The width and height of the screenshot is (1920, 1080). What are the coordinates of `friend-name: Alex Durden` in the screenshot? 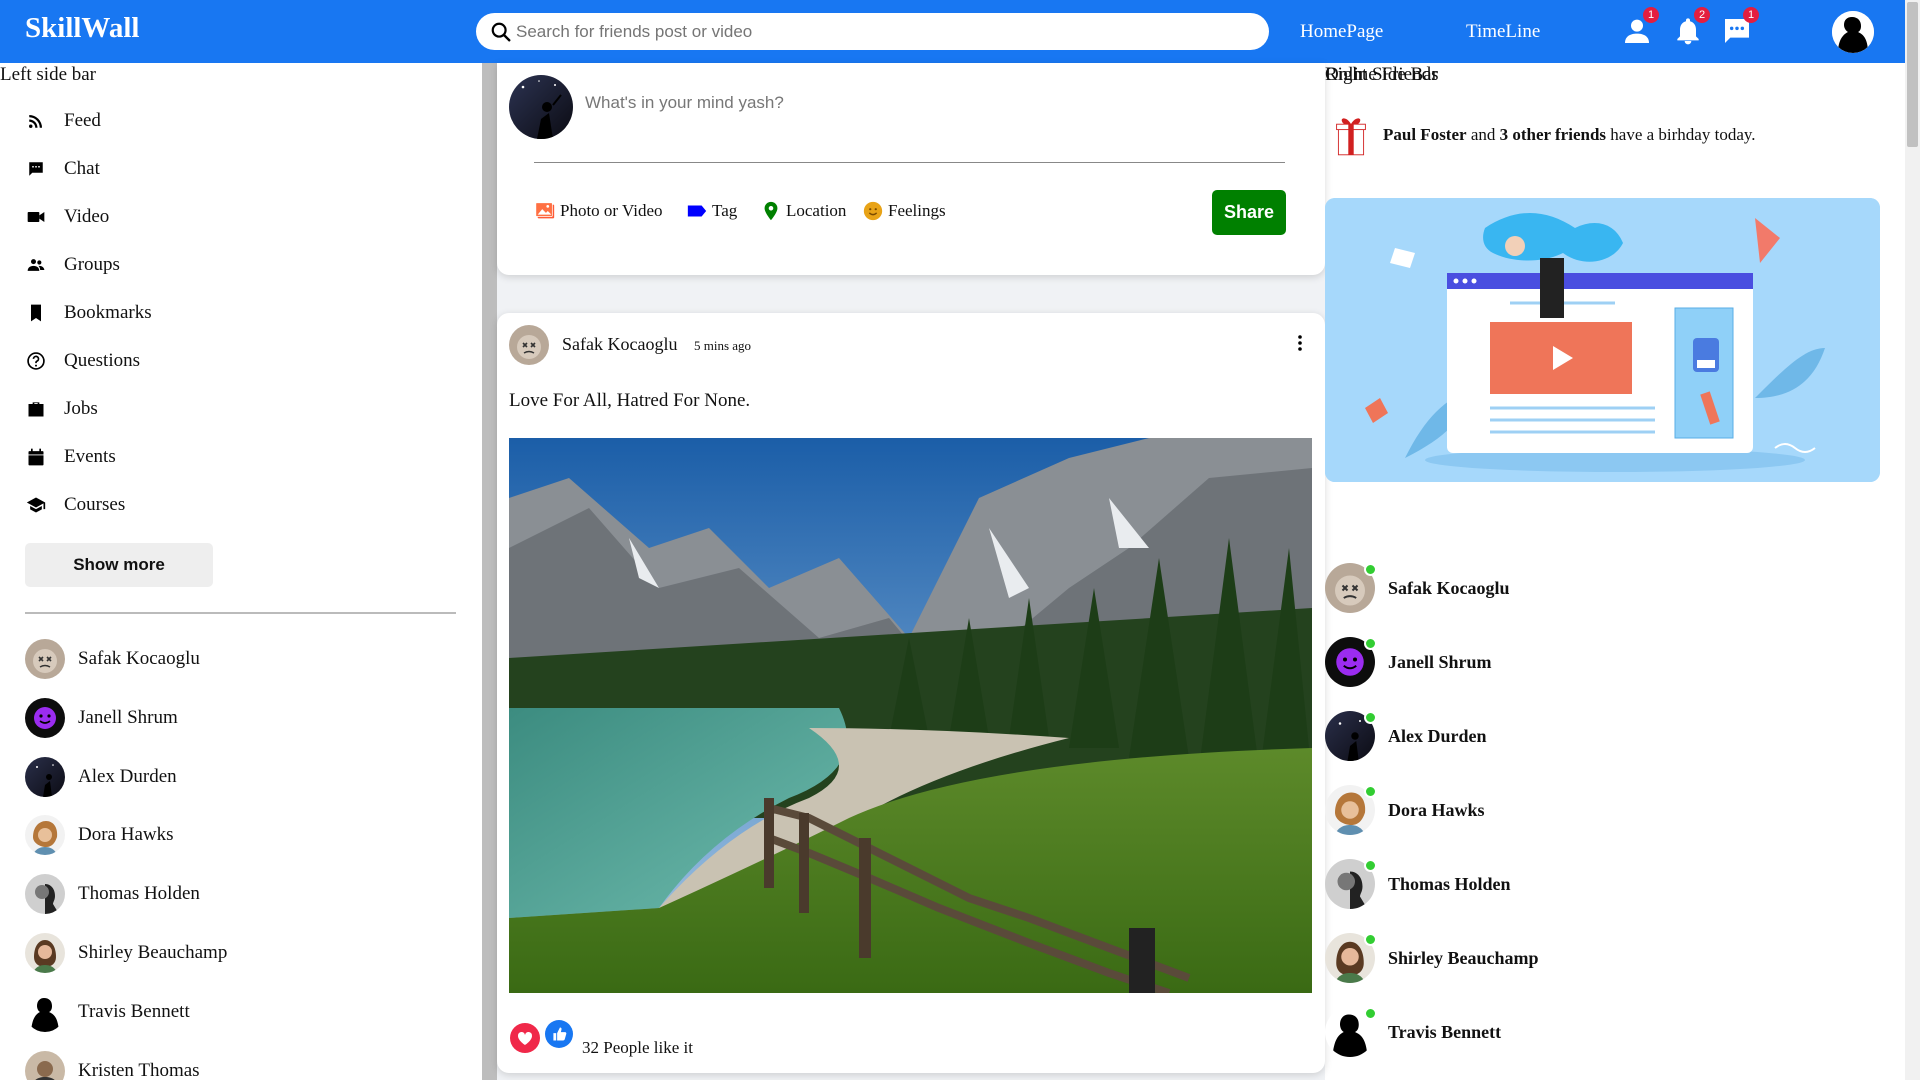 It's located at (127, 776).